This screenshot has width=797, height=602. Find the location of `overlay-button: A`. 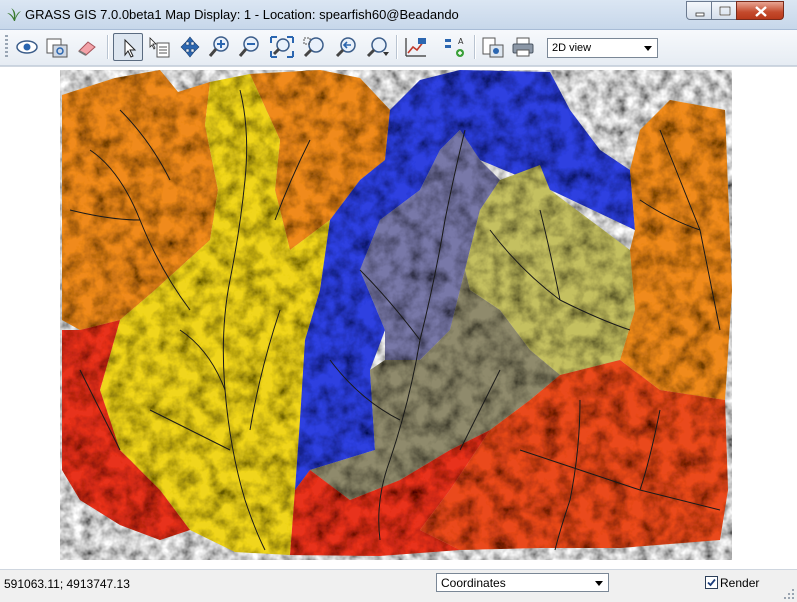

overlay-button: A is located at coordinates (455, 47).